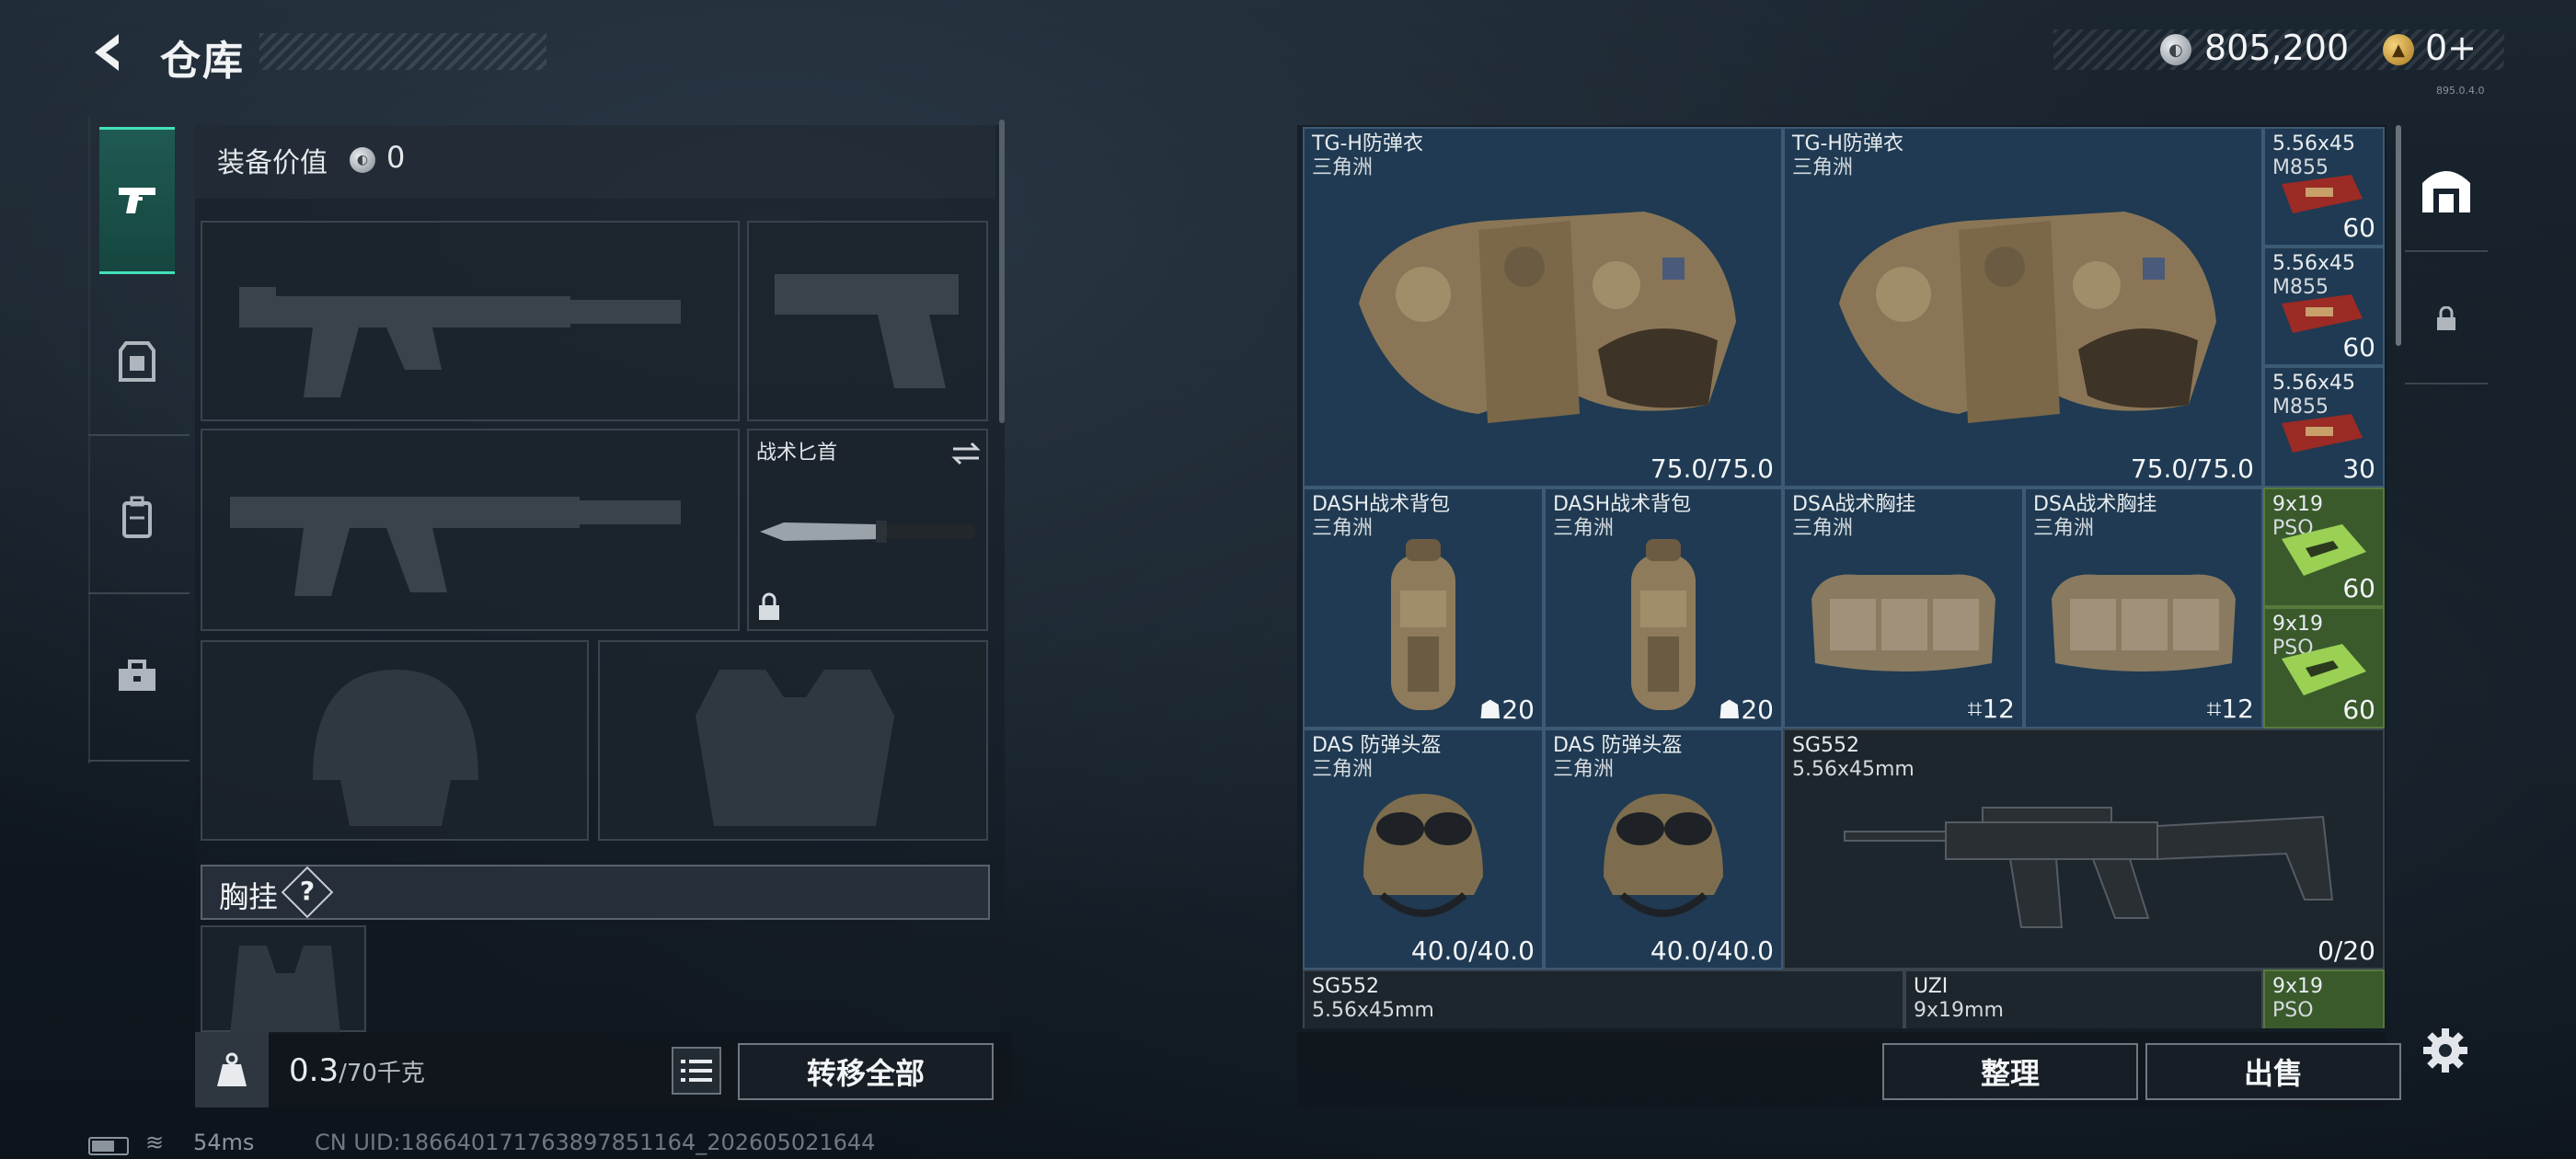 Image resolution: width=2576 pixels, height=1159 pixels. I want to click on capacity-value: 20, so click(1518, 709).